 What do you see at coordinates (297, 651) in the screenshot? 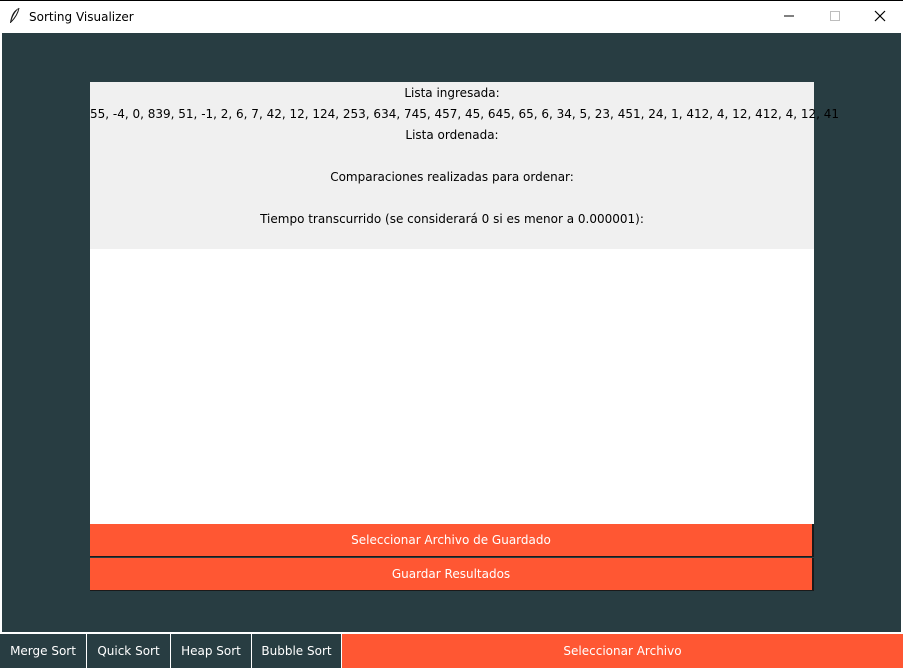
I see `bubble-sort-button: Bubble Sort` at bounding box center [297, 651].